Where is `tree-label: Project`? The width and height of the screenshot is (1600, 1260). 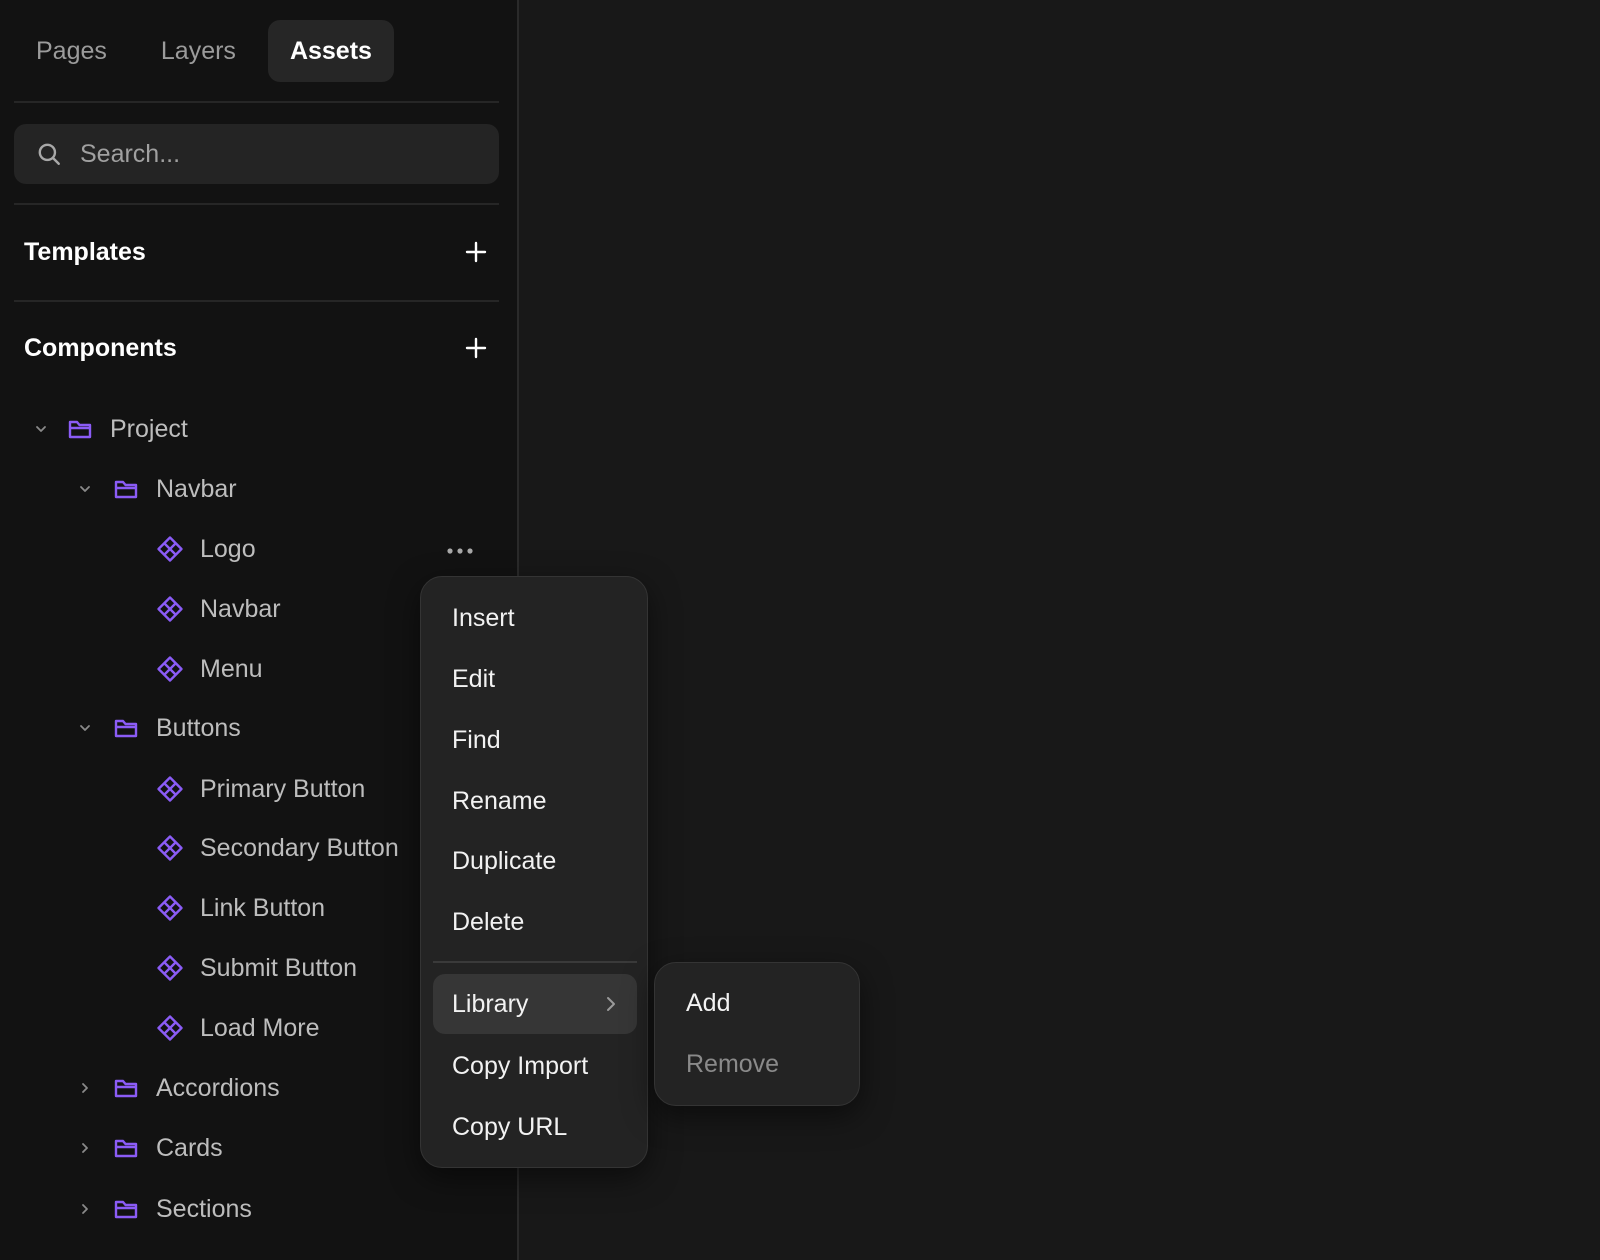 tree-label: Project is located at coordinates (149, 428).